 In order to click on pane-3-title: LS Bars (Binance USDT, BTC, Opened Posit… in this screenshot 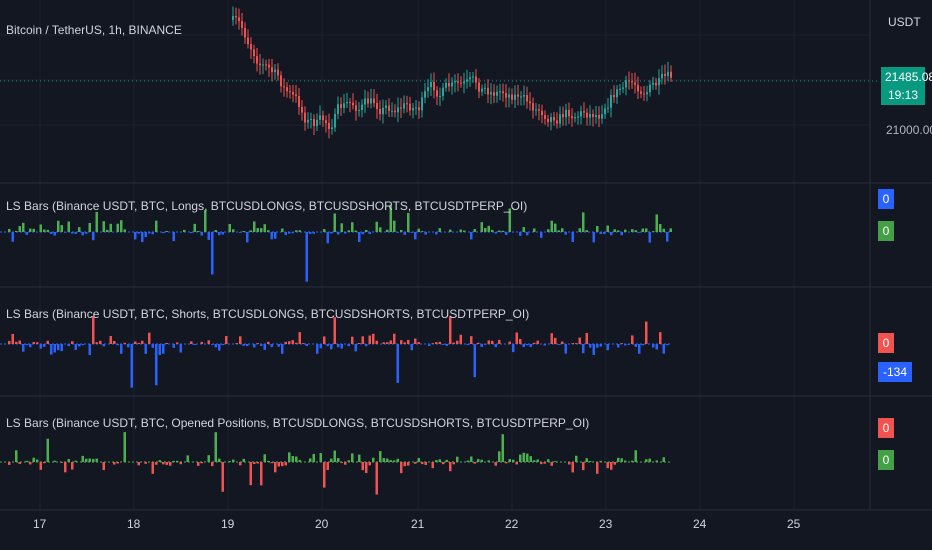, I will do `click(297, 423)`.